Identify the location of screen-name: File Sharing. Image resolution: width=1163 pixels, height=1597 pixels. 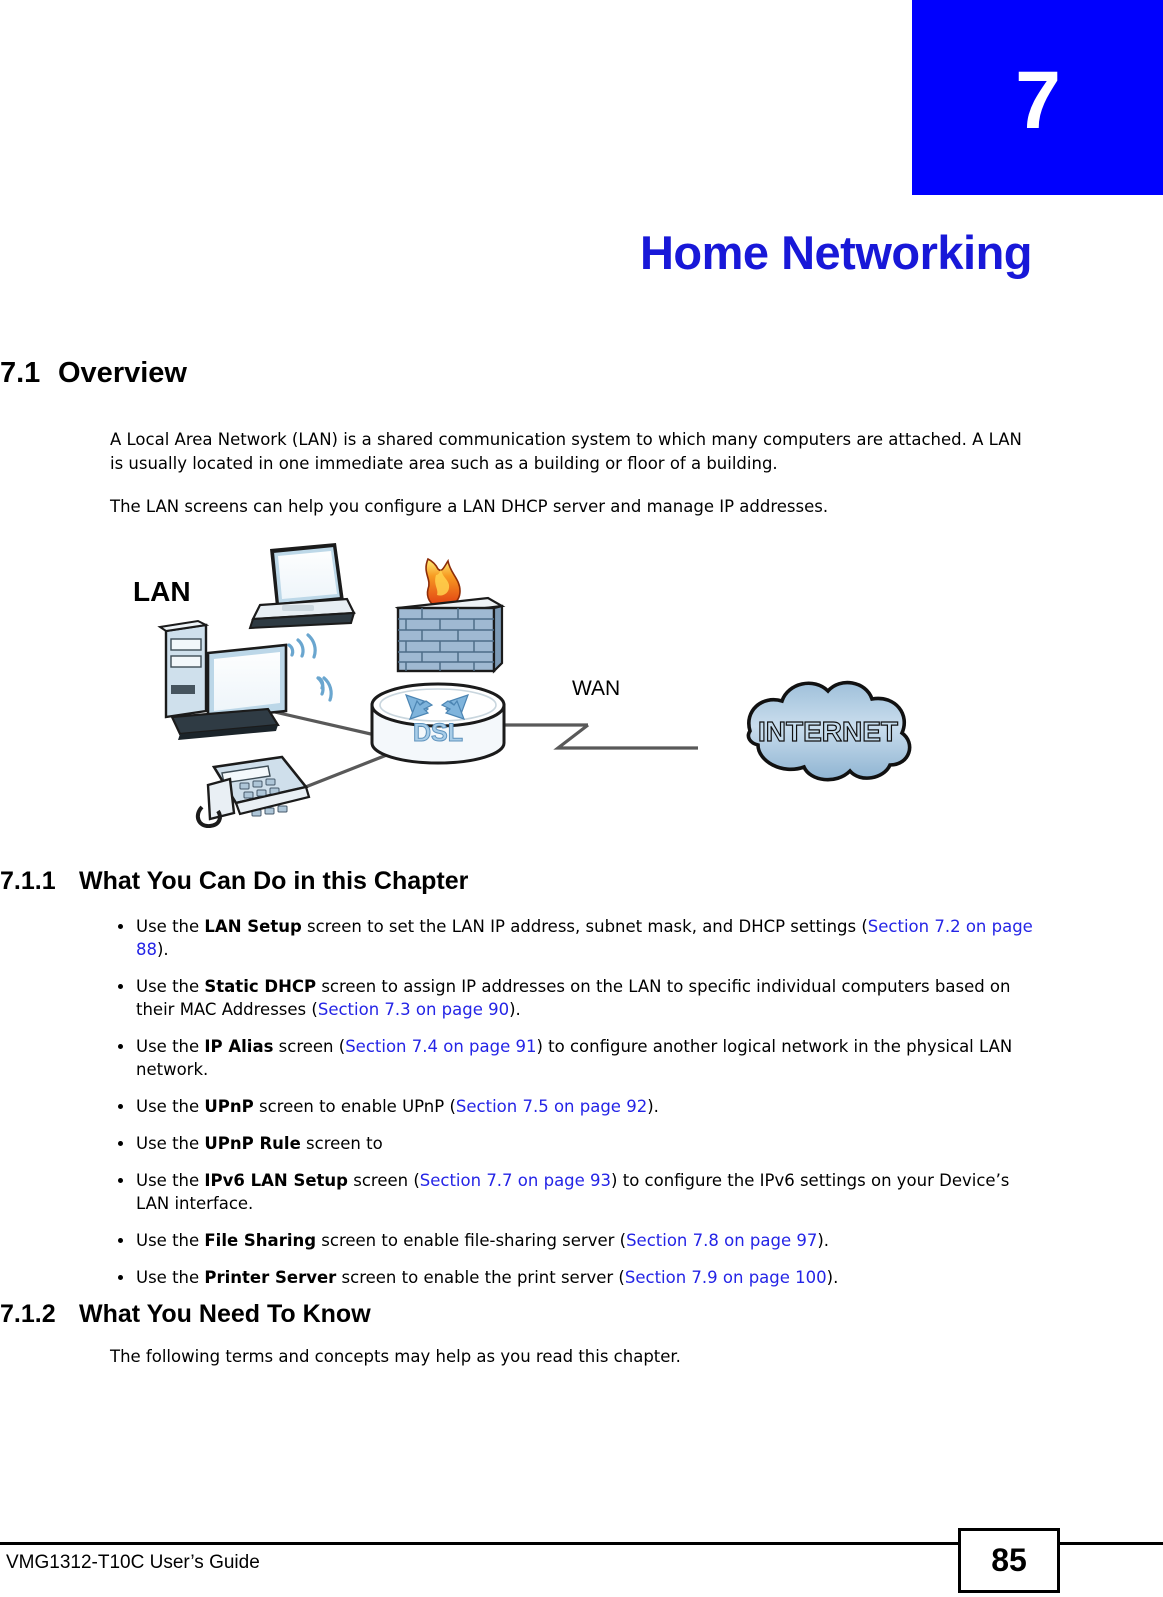
(260, 1240).